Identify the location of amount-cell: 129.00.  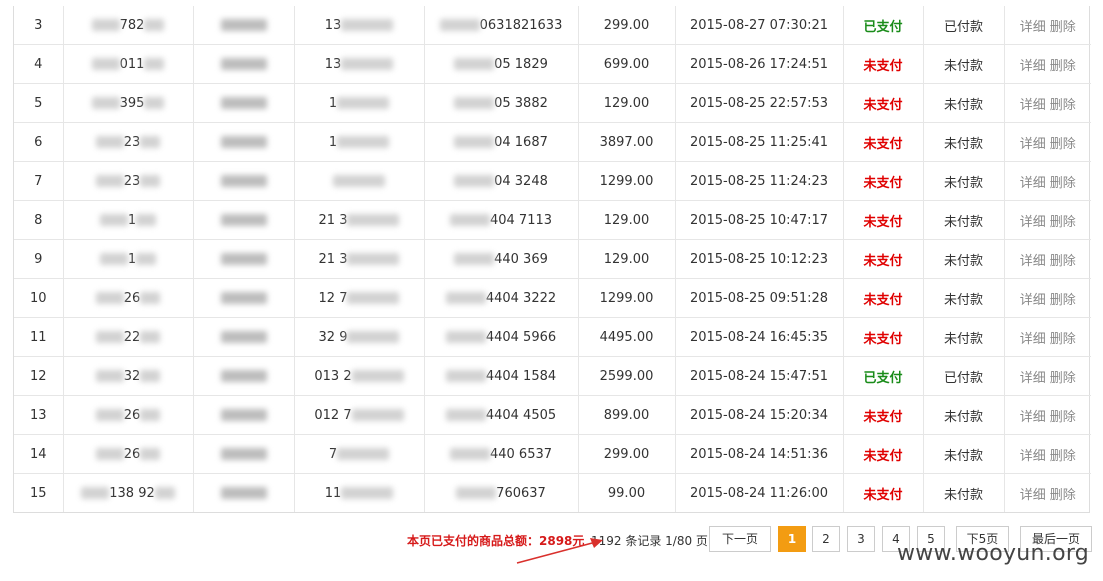
(627, 259).